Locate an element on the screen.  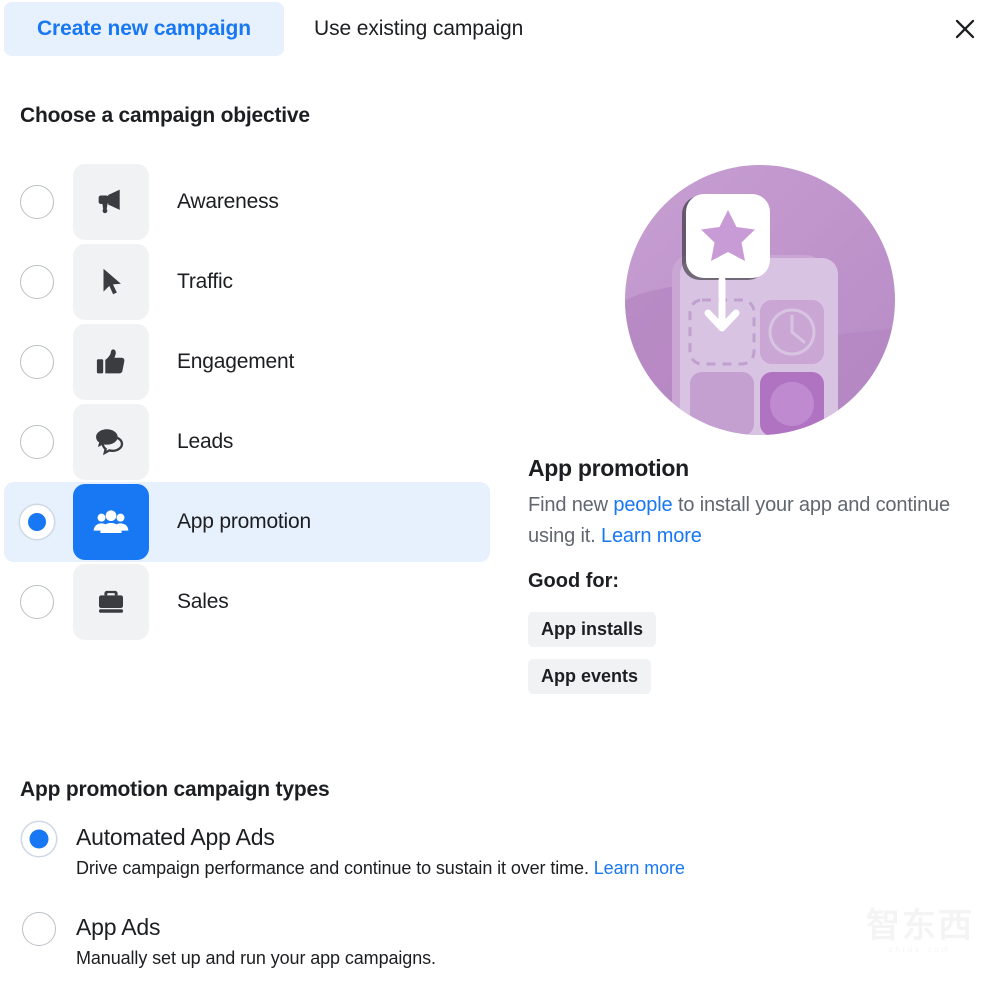
megaphone-icon is located at coordinates (109, 201).